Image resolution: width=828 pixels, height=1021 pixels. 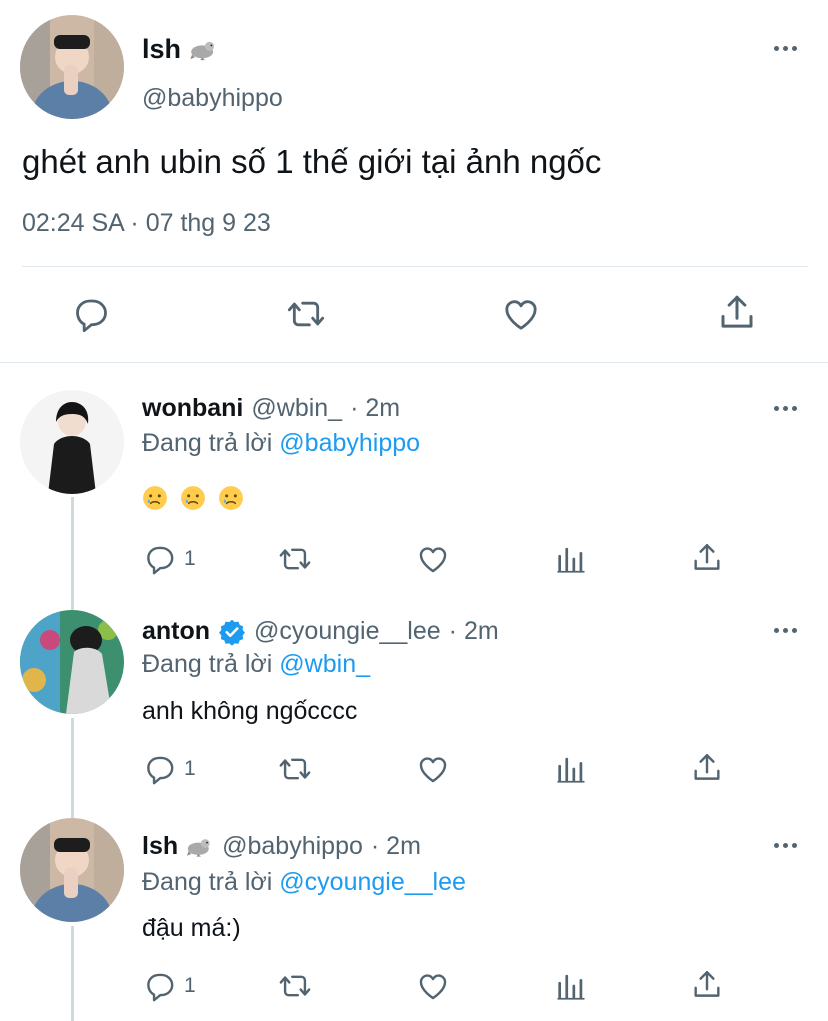 I want to click on reply-1-text, so click(x=193, y=498).